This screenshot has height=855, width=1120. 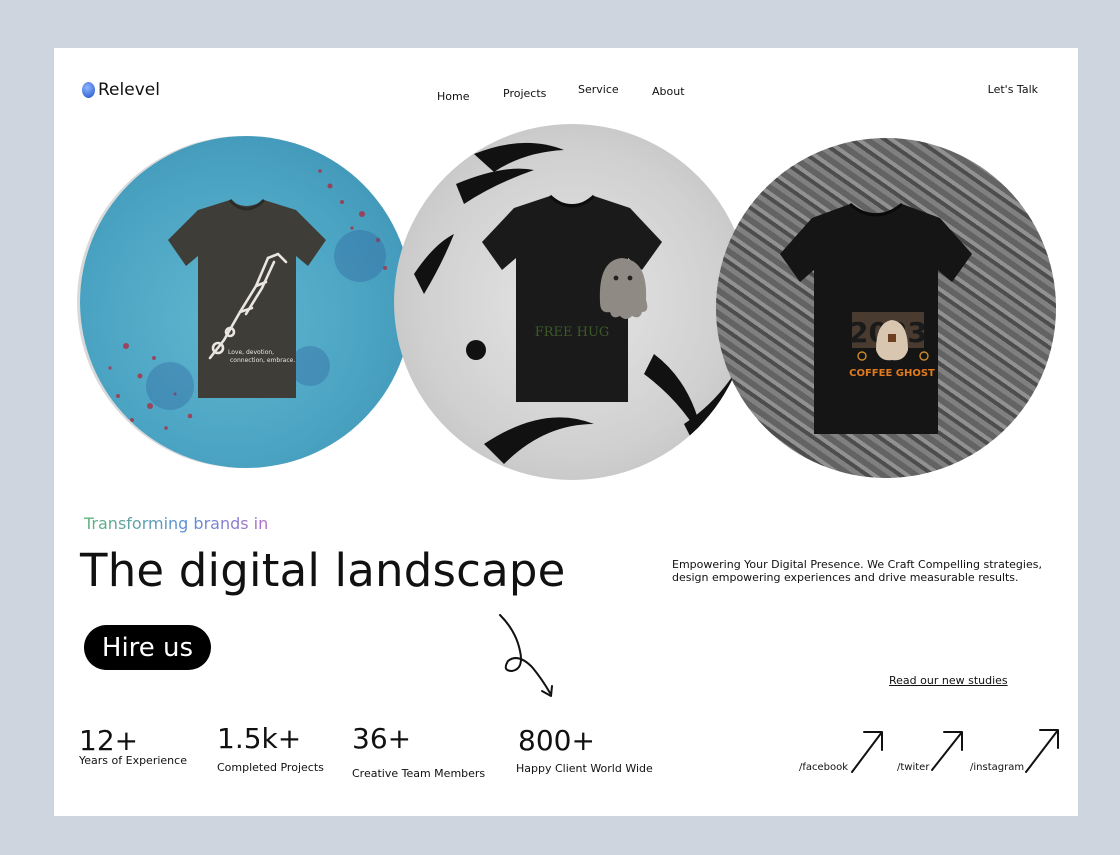 What do you see at coordinates (584, 768) in the screenshot?
I see `stat-label-clients: Happy Client World Wide` at bounding box center [584, 768].